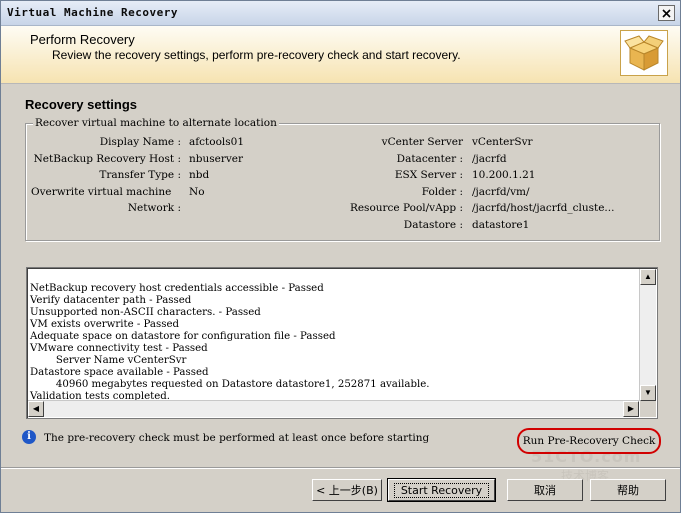  What do you see at coordinates (647, 335) in the screenshot?
I see `vertical-scrollbar: ▲ ▼` at bounding box center [647, 335].